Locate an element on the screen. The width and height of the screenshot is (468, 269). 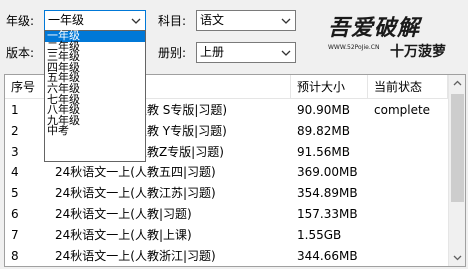
cell-name: 24秋语文一上(人教|上课) is located at coordinates (123, 234).